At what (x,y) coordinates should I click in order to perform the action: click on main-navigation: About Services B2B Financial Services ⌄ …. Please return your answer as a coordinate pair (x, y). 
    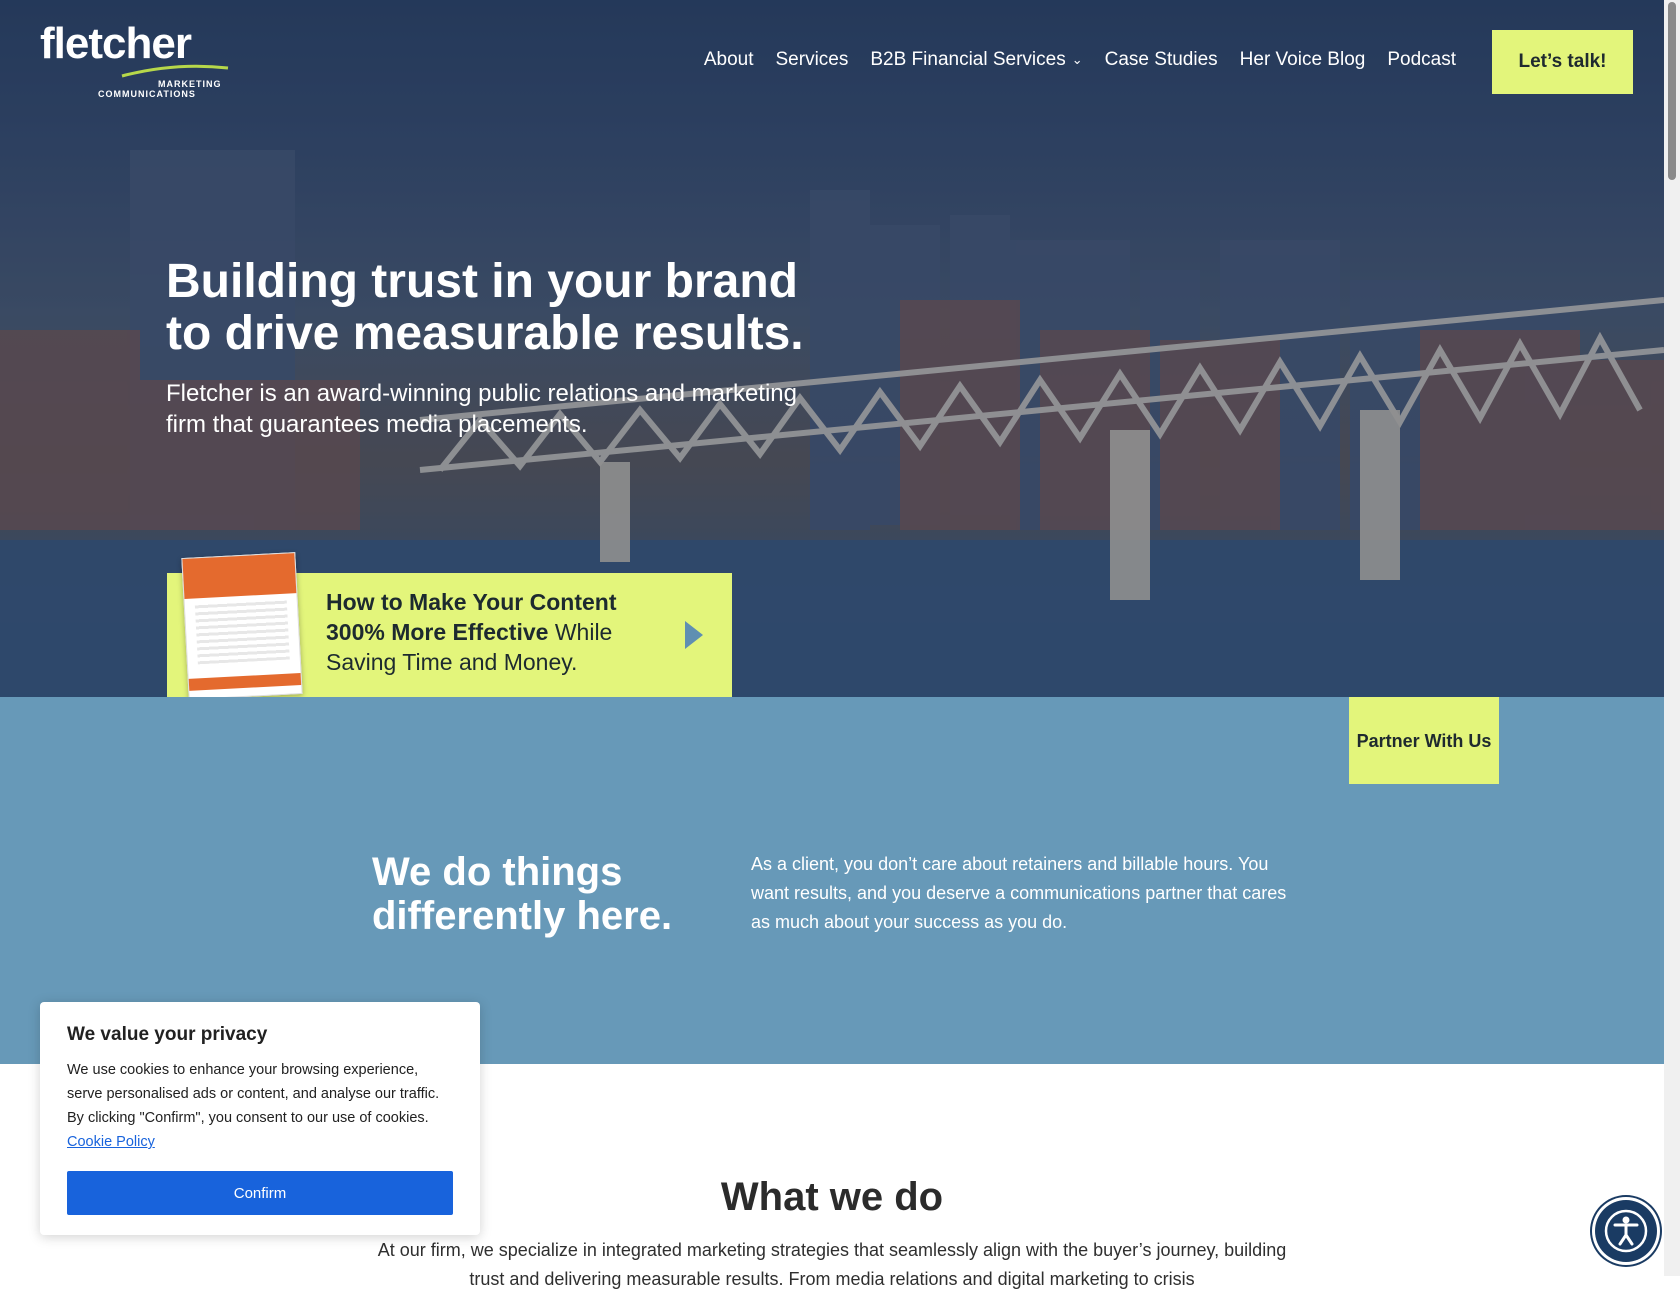
    Looking at the image, I should click on (1080, 60).